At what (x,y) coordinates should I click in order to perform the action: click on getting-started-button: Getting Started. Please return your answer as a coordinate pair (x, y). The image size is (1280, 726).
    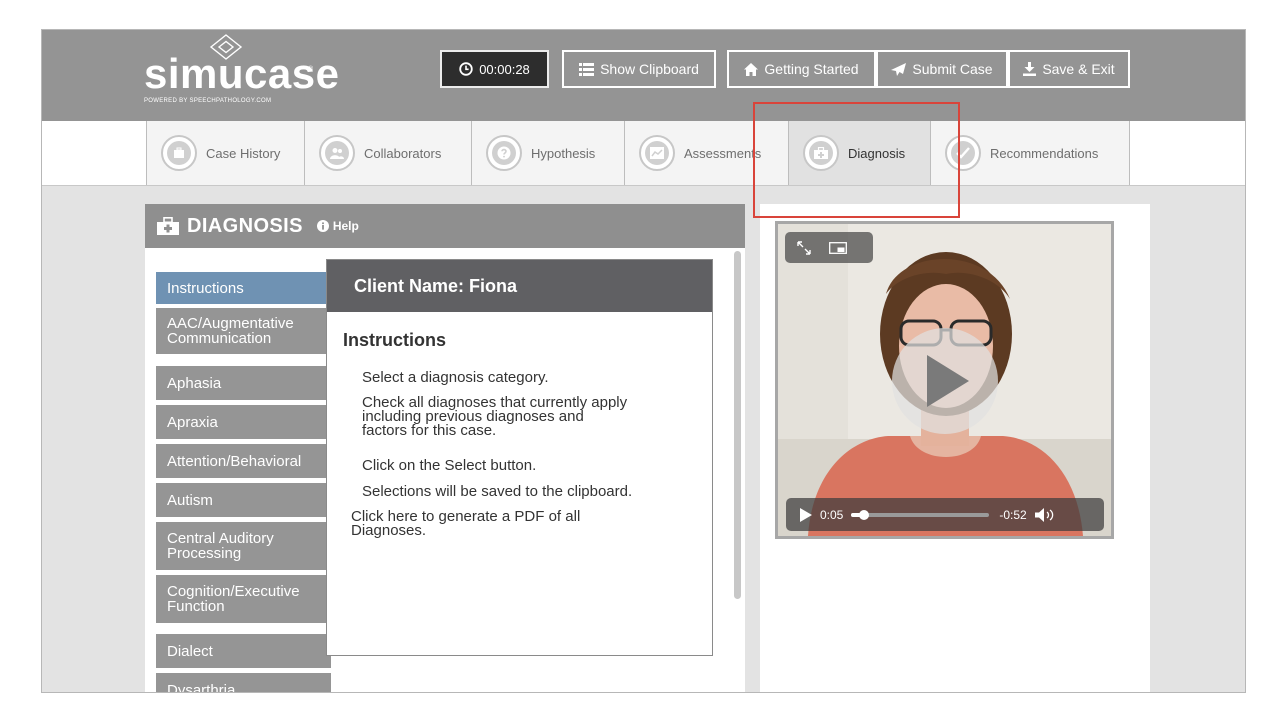
    Looking at the image, I should click on (801, 69).